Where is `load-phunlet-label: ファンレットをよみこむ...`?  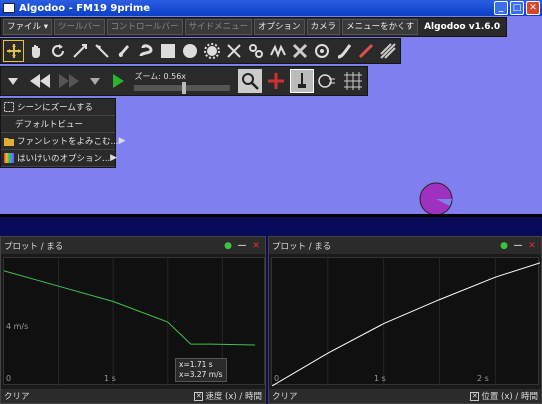 load-phunlet-label: ファンレットをよみこむ... is located at coordinates (68, 142).